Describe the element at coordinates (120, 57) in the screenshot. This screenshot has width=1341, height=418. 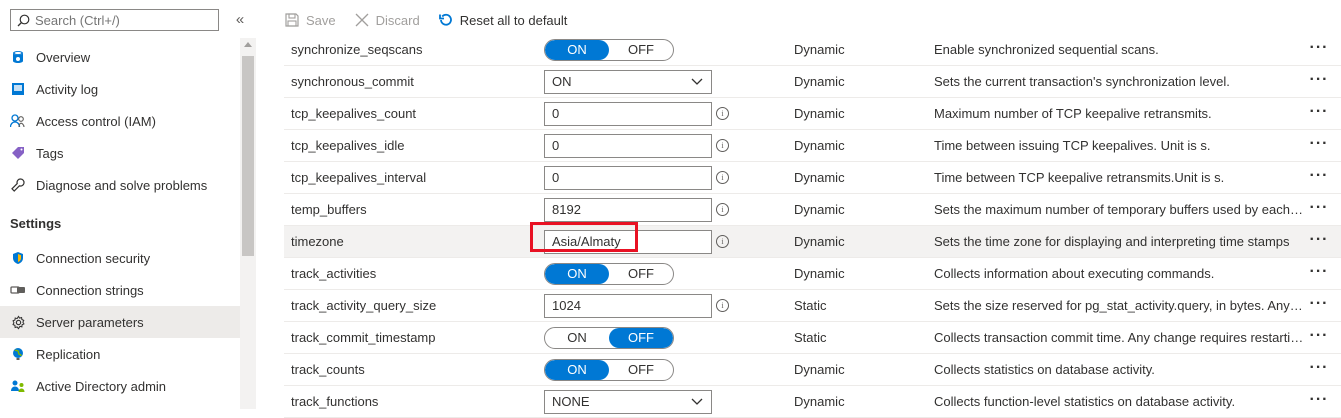
I see `nav-overview: Overview` at that location.